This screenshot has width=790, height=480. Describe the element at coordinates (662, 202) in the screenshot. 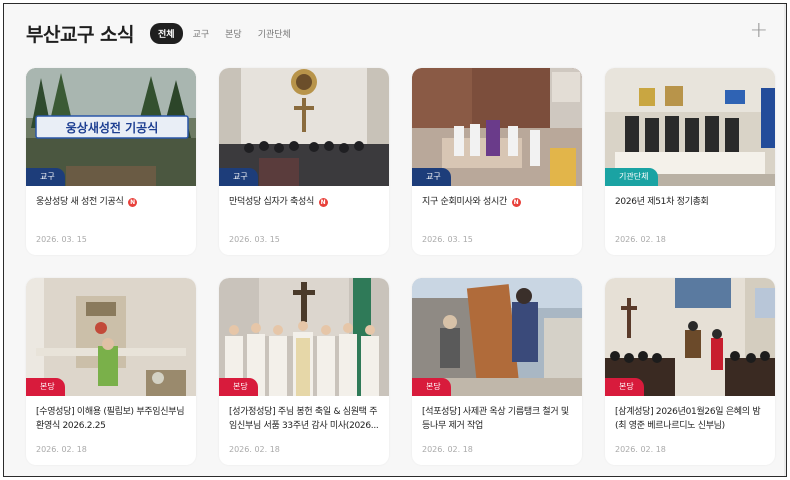

I see `card-title: 2026년 제51차 정기총회` at that location.